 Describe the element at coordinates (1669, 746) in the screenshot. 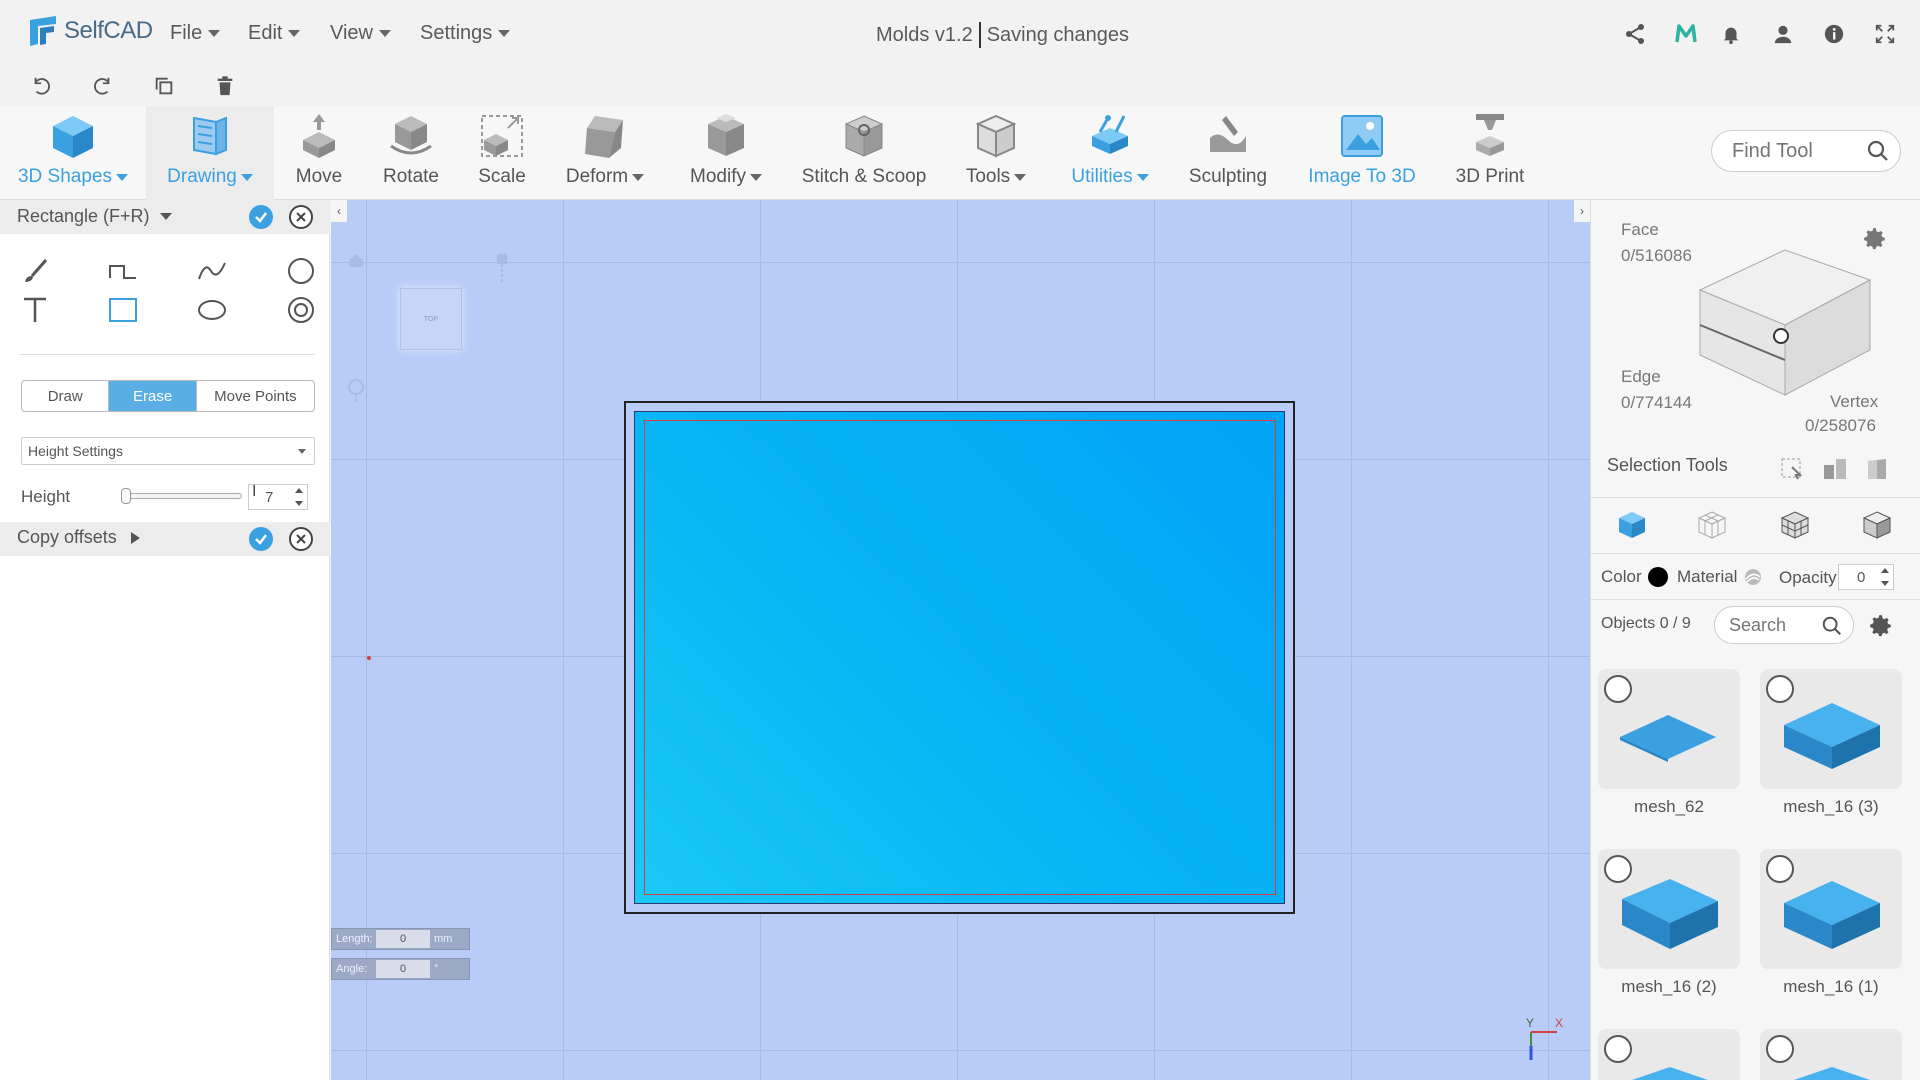

I see `object-card: mesh_62` at that location.